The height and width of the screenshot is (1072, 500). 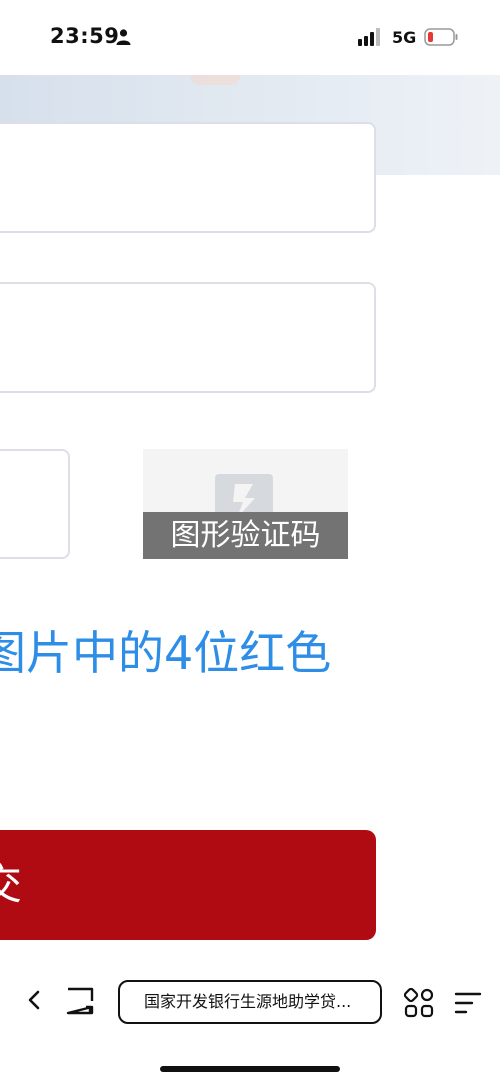 I want to click on home-indicator, so click(x=250, y=1069).